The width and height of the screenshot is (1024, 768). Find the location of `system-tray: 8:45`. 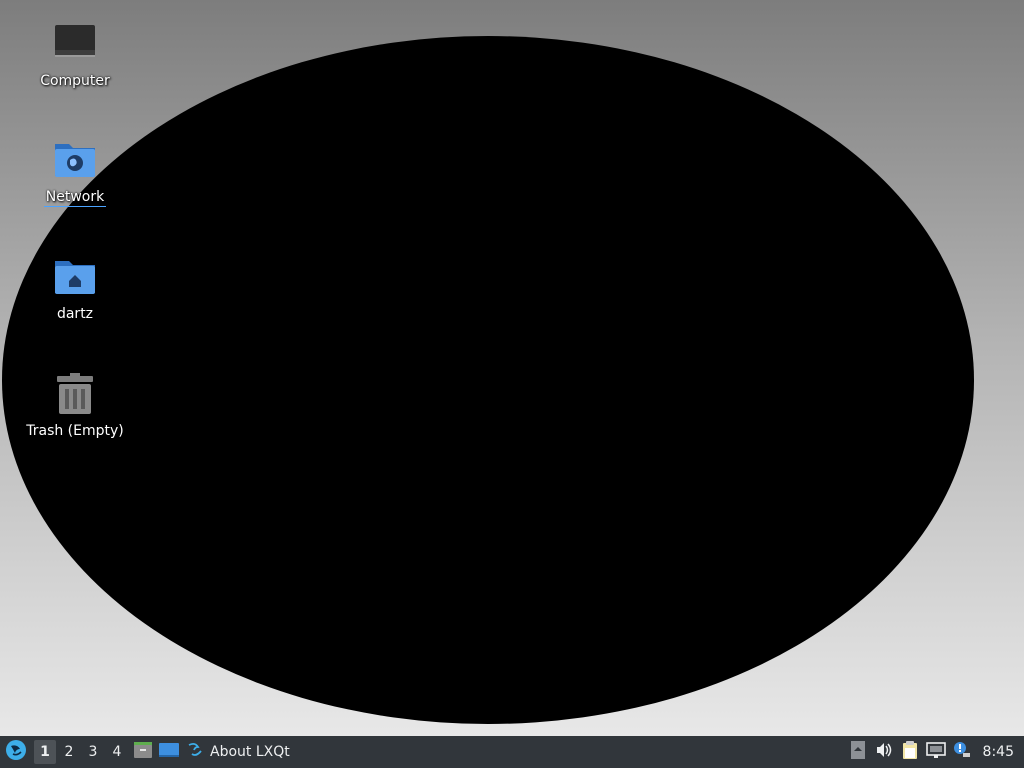

system-tray: 8:45 is located at coordinates (934, 752).